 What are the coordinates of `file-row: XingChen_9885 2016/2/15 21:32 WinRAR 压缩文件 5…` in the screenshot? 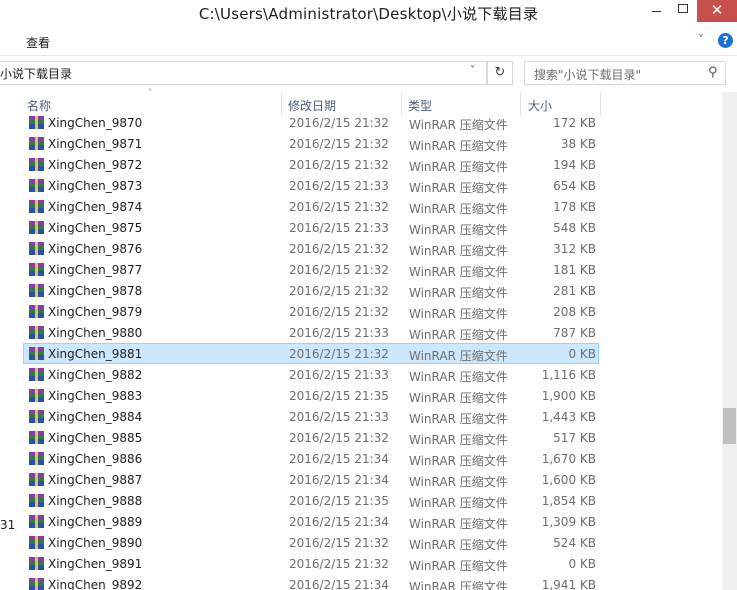 It's located at (311, 437).